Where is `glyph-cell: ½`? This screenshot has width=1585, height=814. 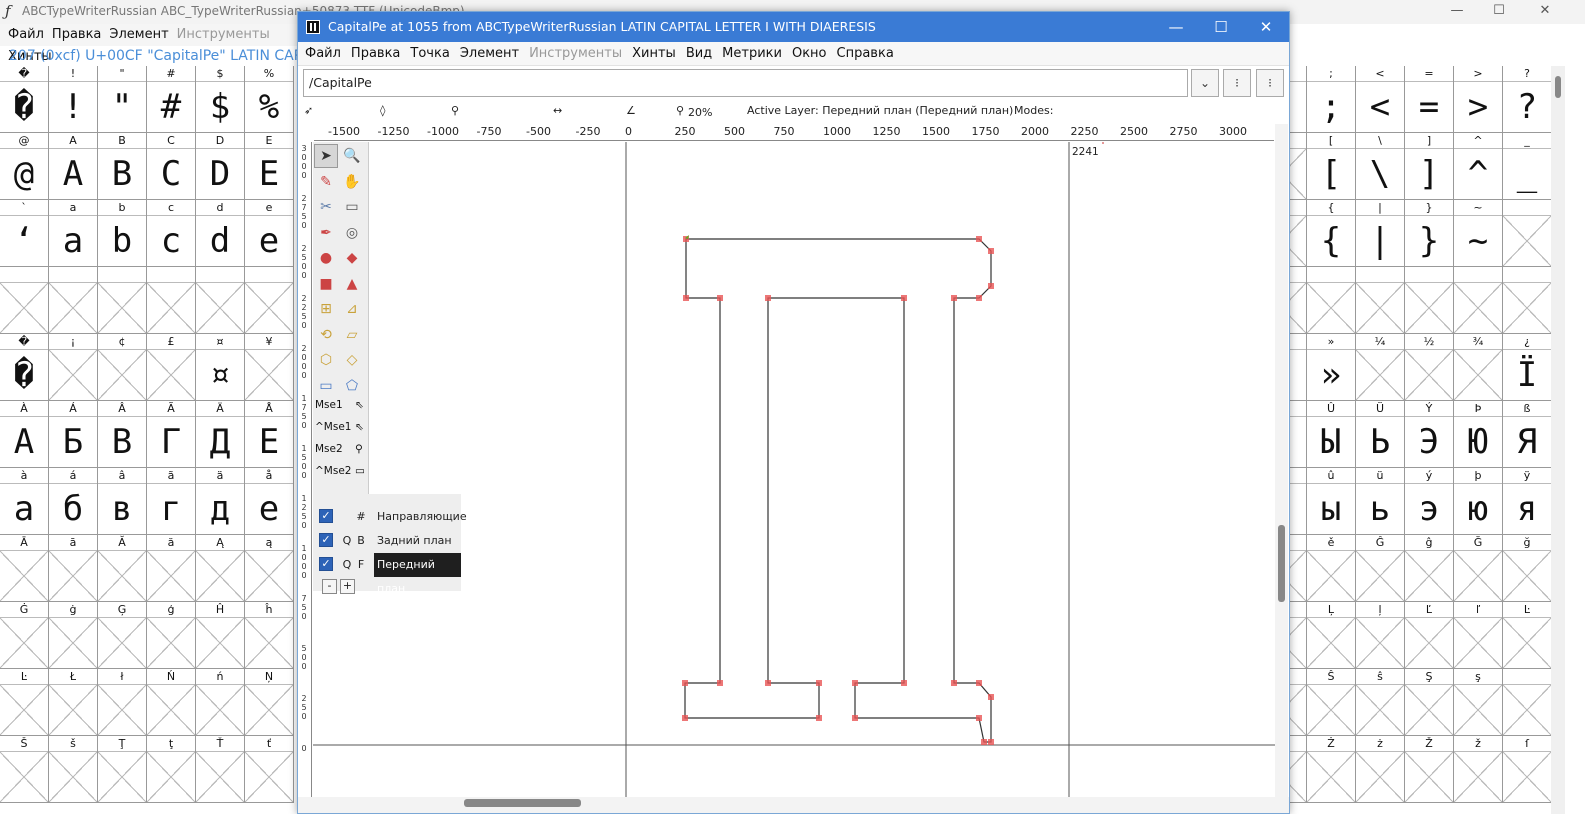 glyph-cell: ½ is located at coordinates (1429, 367).